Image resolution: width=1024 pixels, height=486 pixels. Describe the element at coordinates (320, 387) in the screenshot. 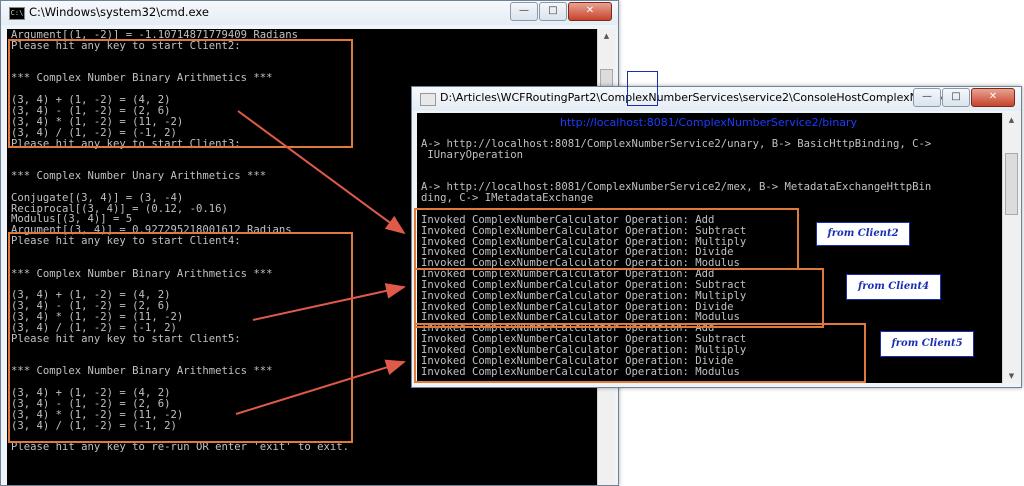

I see `arrow-client5` at that location.